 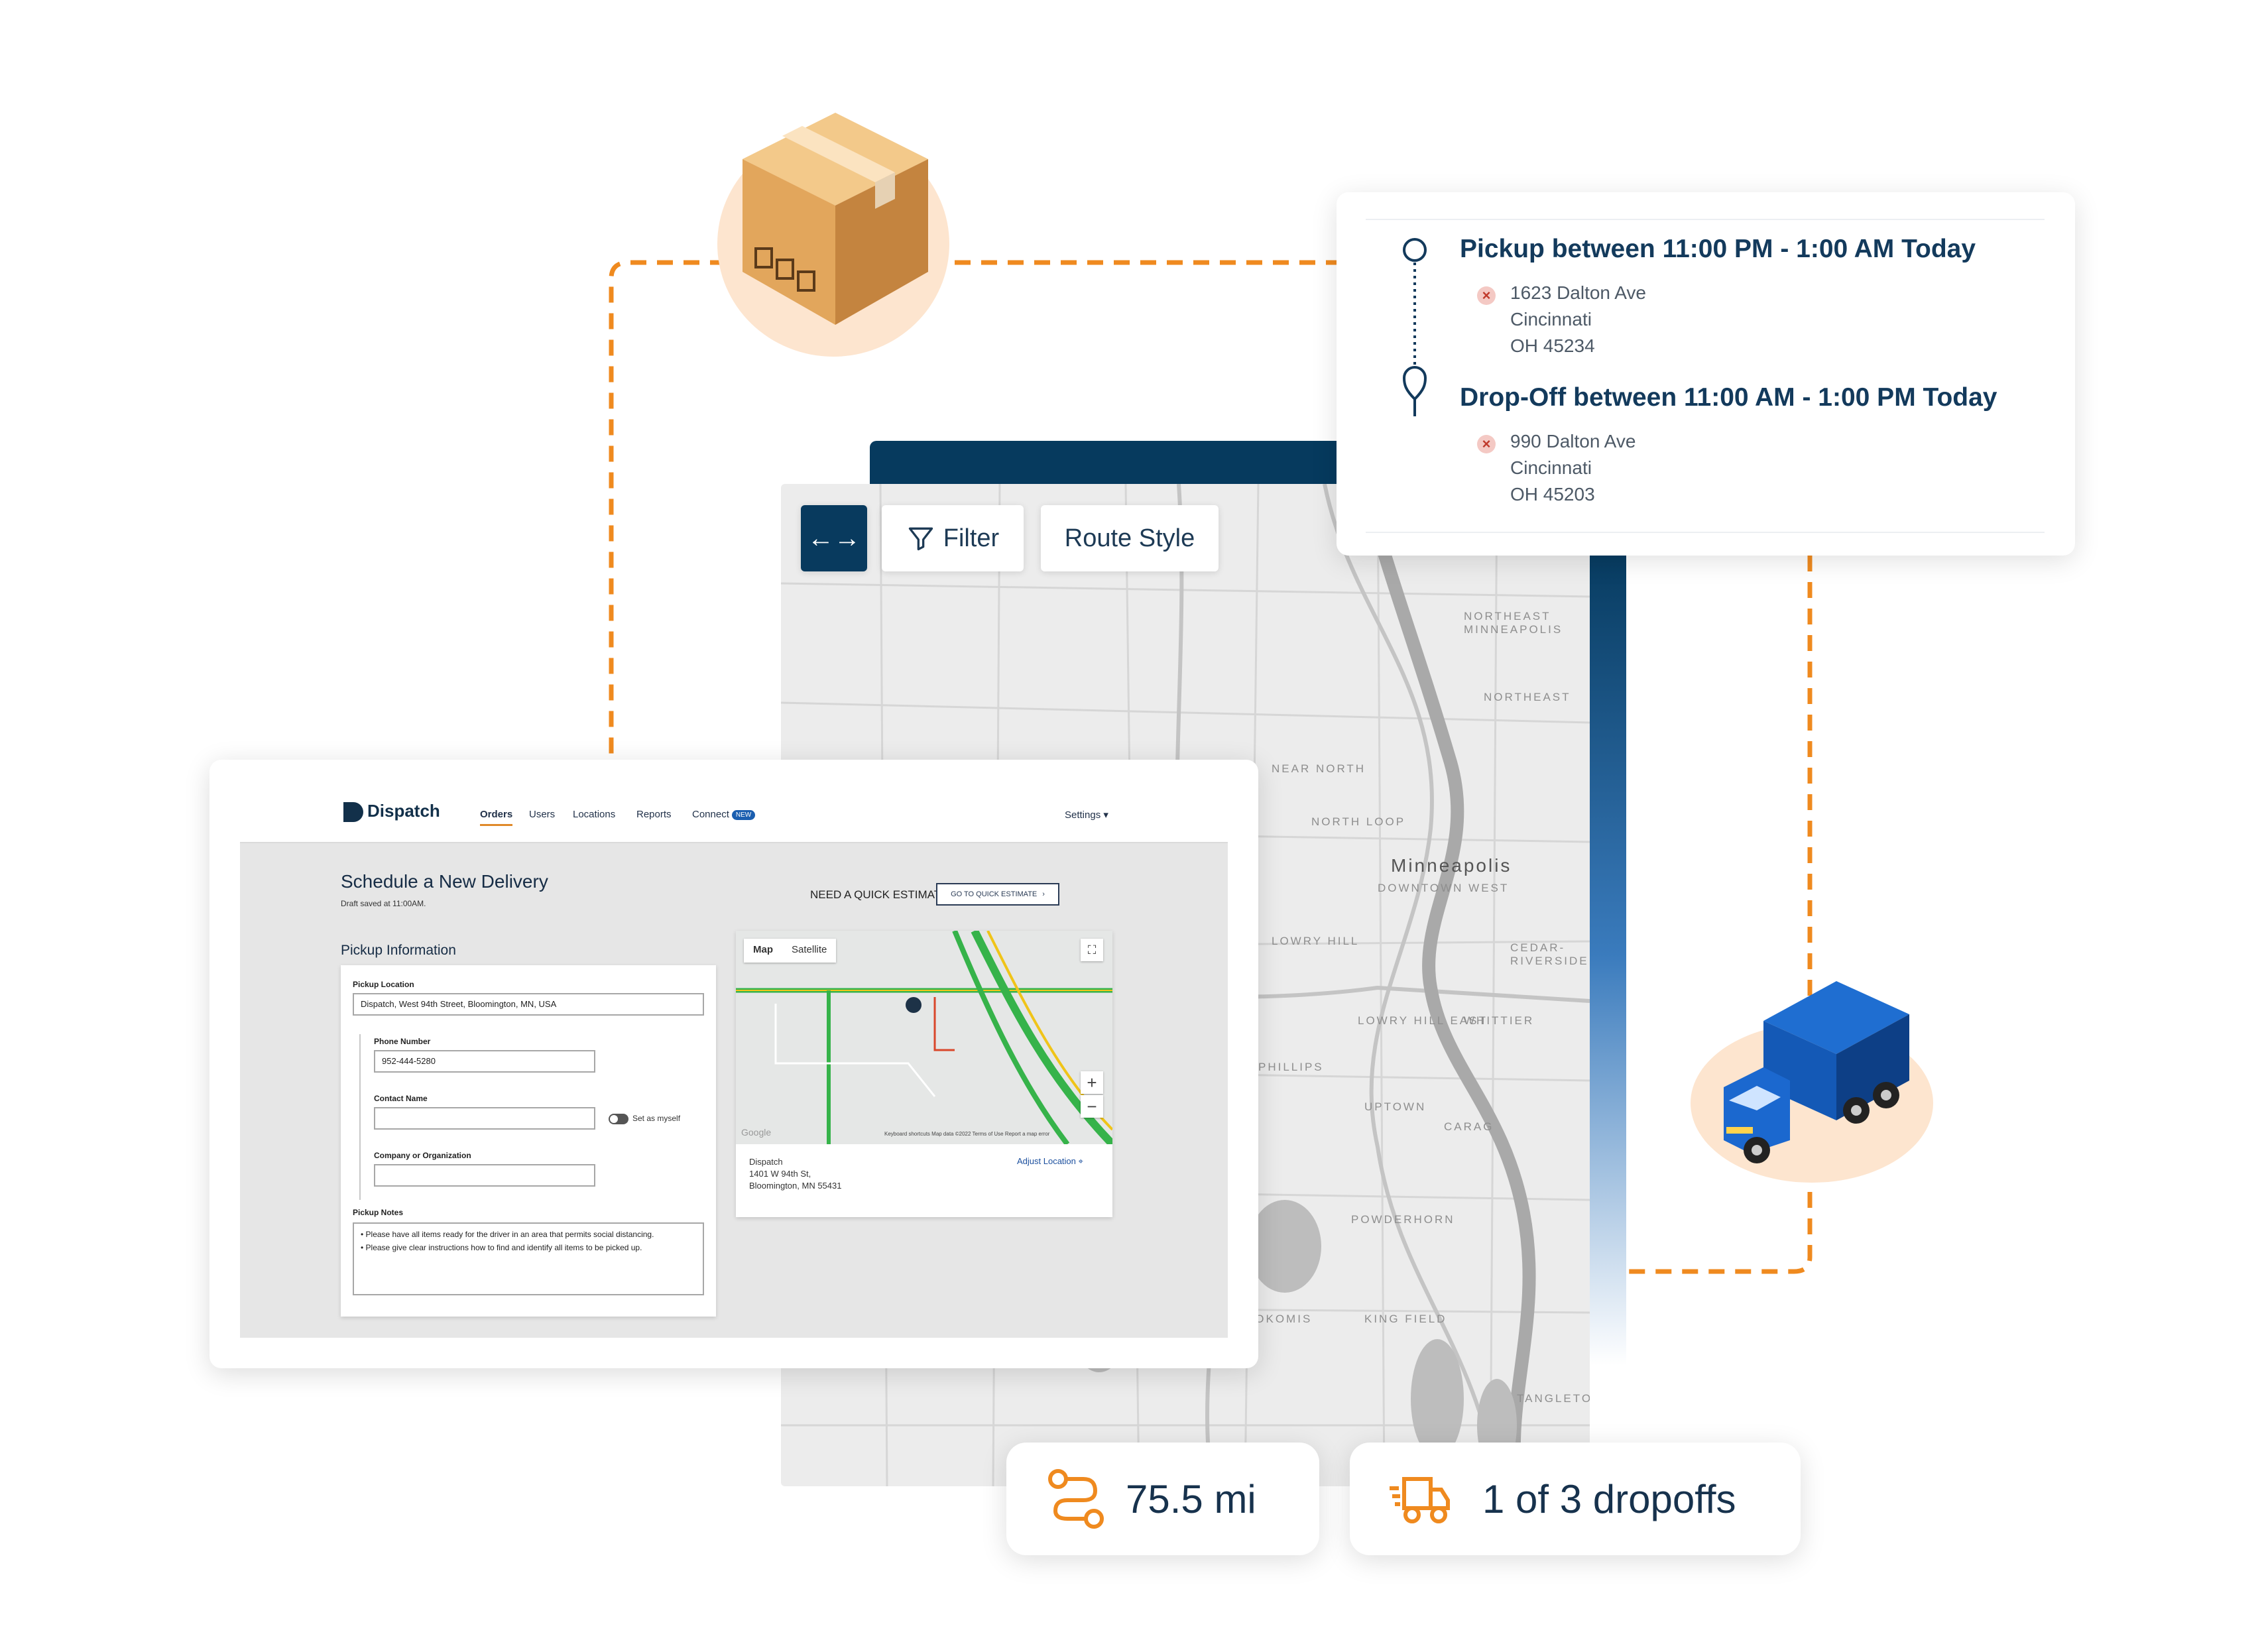 What do you see at coordinates (1609, 1498) in the screenshot?
I see `dropoffs-value: 1 of 3 dropoffs` at bounding box center [1609, 1498].